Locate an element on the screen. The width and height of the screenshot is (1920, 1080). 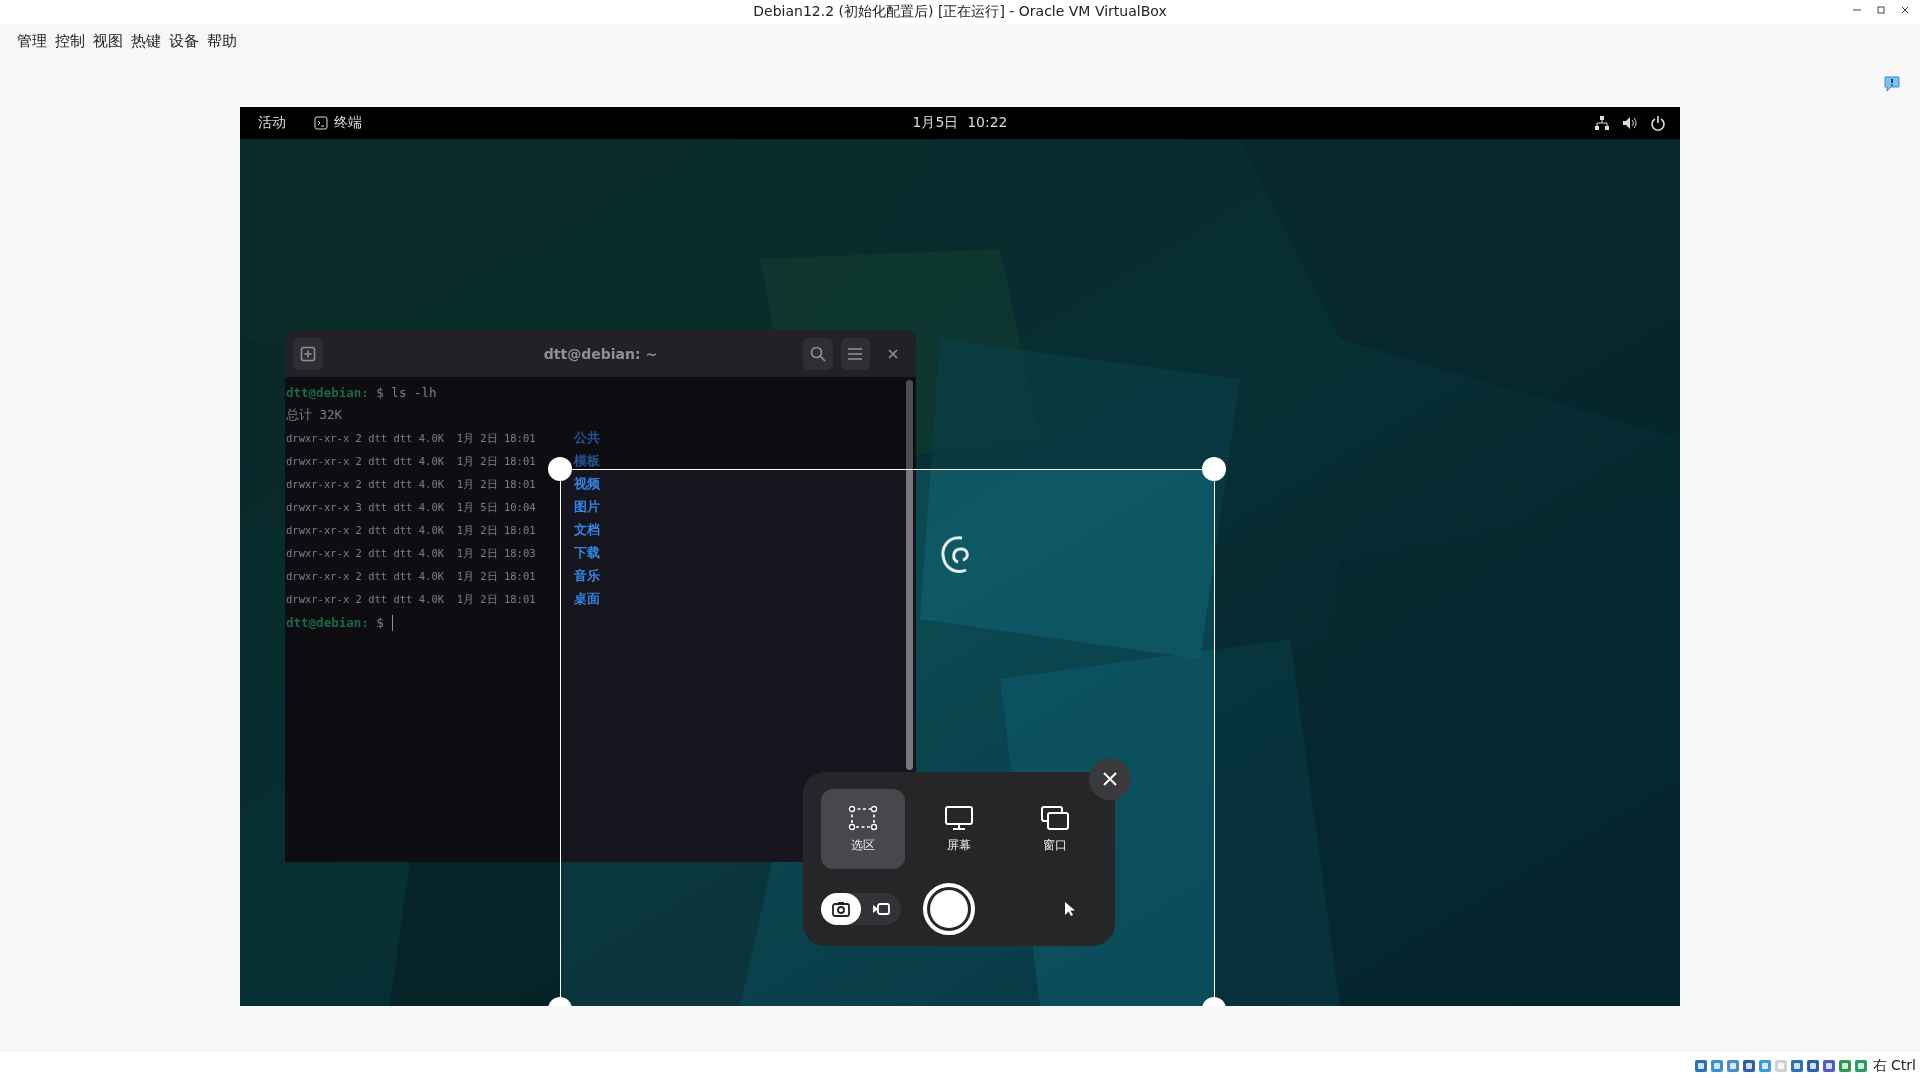
listing-text: drwxr-xr-x 3 dtt dtt 4.0K 1月 5日 10:04 is located at coordinates (411, 507).